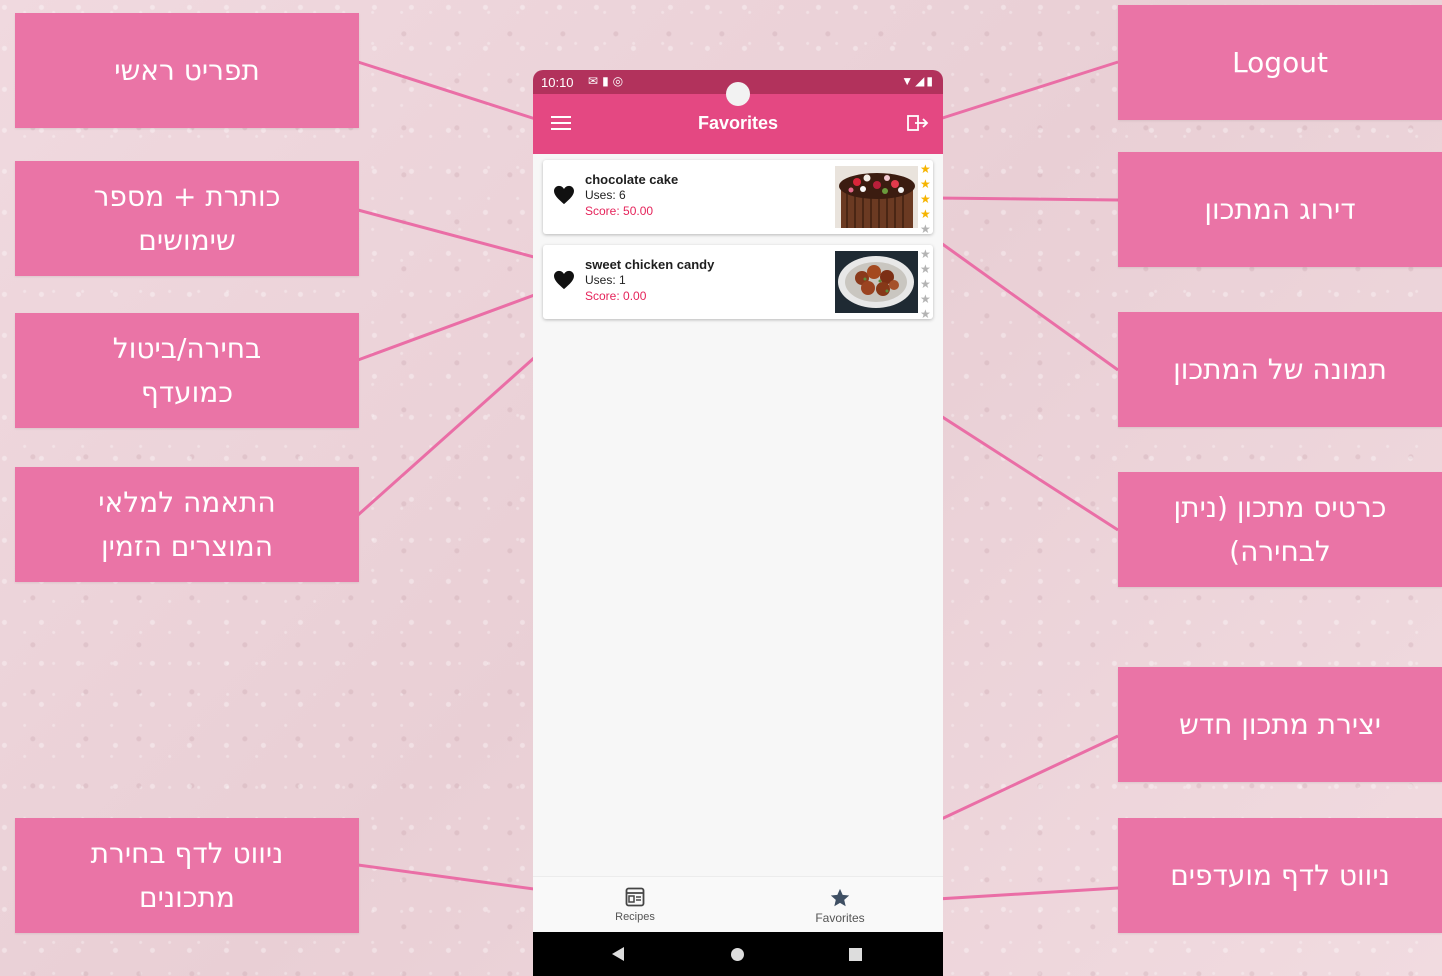  What do you see at coordinates (1280, 529) in the screenshot?
I see `callout-recipe-card: כרטיס מתכון (ניתן לבחירה)` at bounding box center [1280, 529].